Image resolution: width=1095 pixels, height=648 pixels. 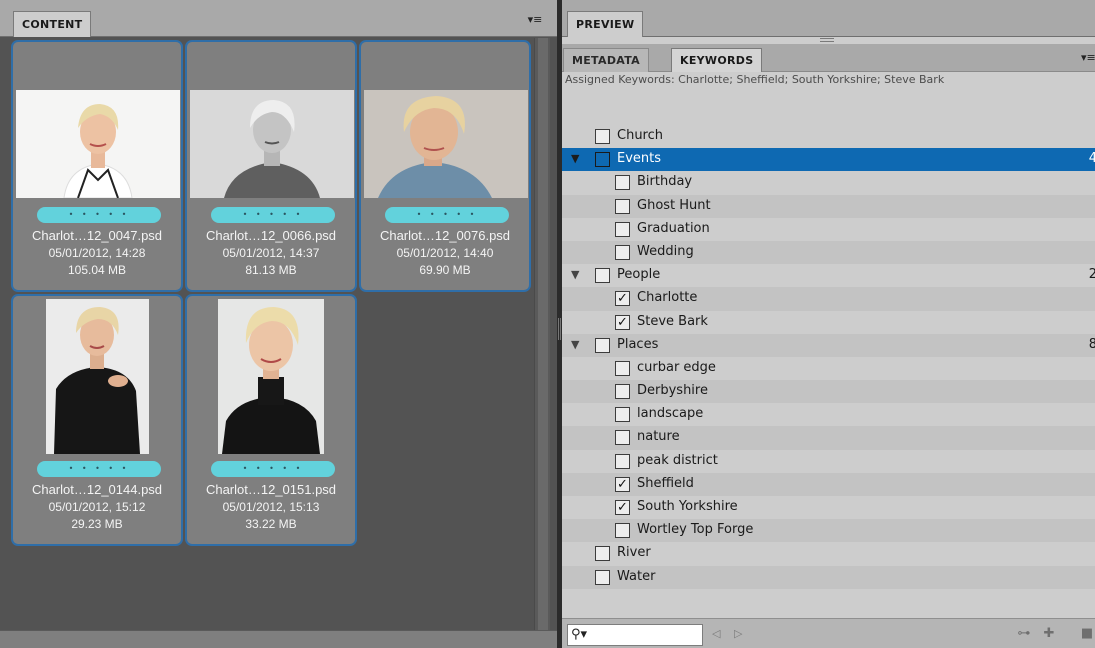 What do you see at coordinates (716, 634) in the screenshot?
I see `previous-arrow-icon: ◁` at bounding box center [716, 634].